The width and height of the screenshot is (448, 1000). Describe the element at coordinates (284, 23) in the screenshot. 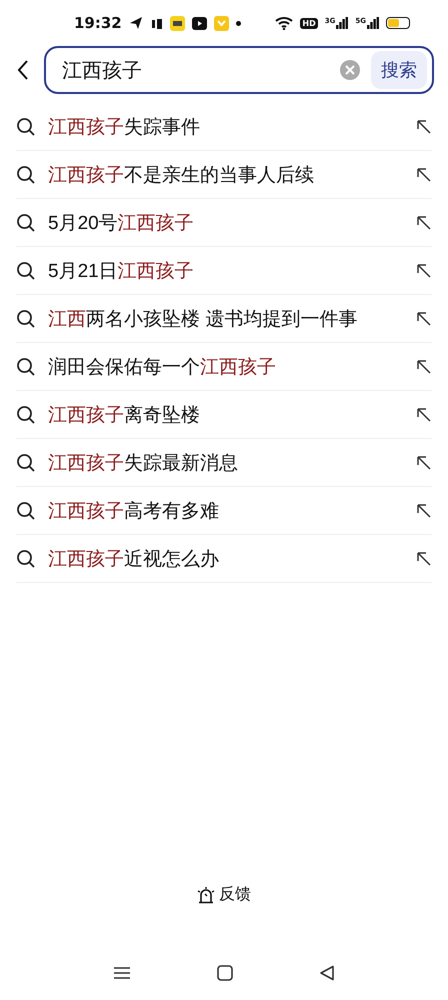

I see `wifi-icon` at that location.